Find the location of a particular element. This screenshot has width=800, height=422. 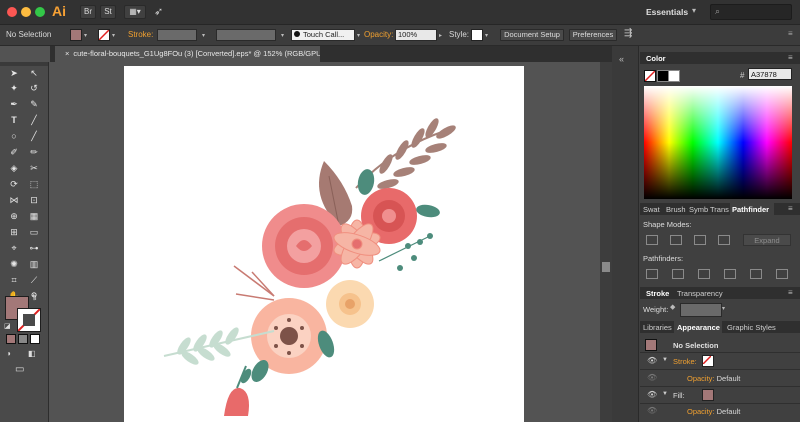

eyedropper-tool-icon: ⌖ is located at coordinates (14, 248).